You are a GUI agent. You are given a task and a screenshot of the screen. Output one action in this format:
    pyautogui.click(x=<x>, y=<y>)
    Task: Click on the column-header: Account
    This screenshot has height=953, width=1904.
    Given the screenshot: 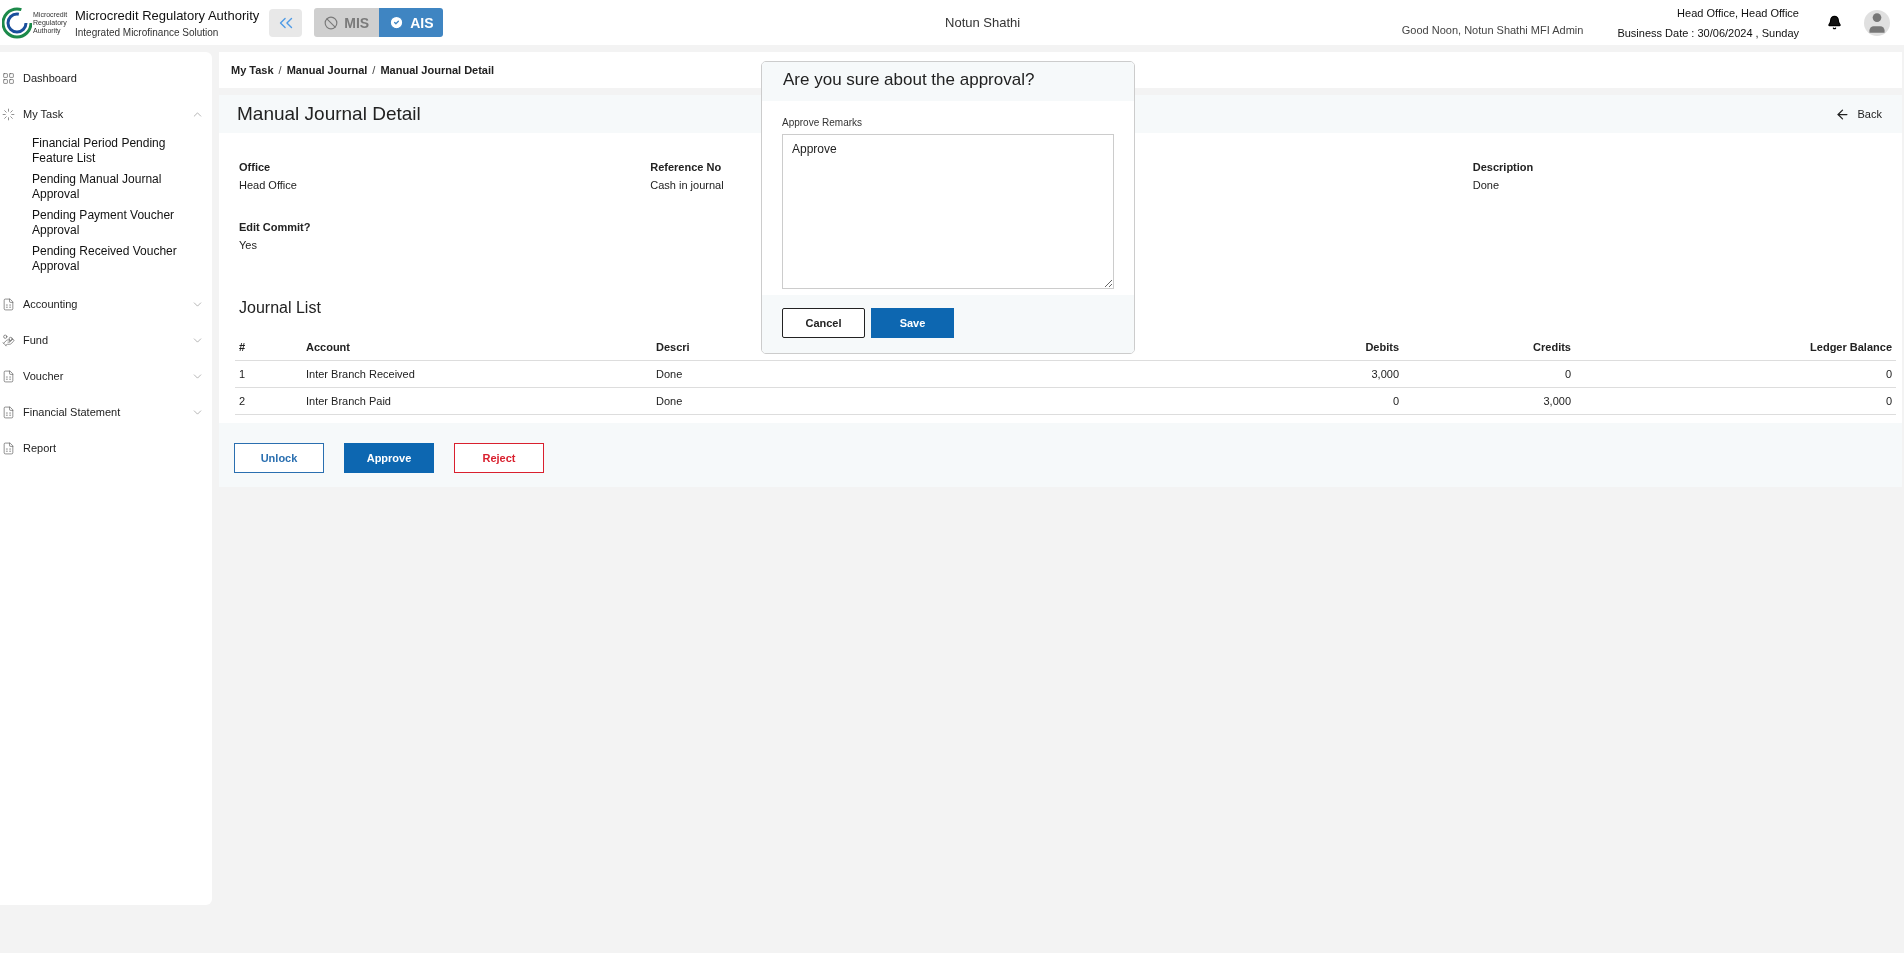 What is the action you would take?
    pyautogui.click(x=477, y=348)
    